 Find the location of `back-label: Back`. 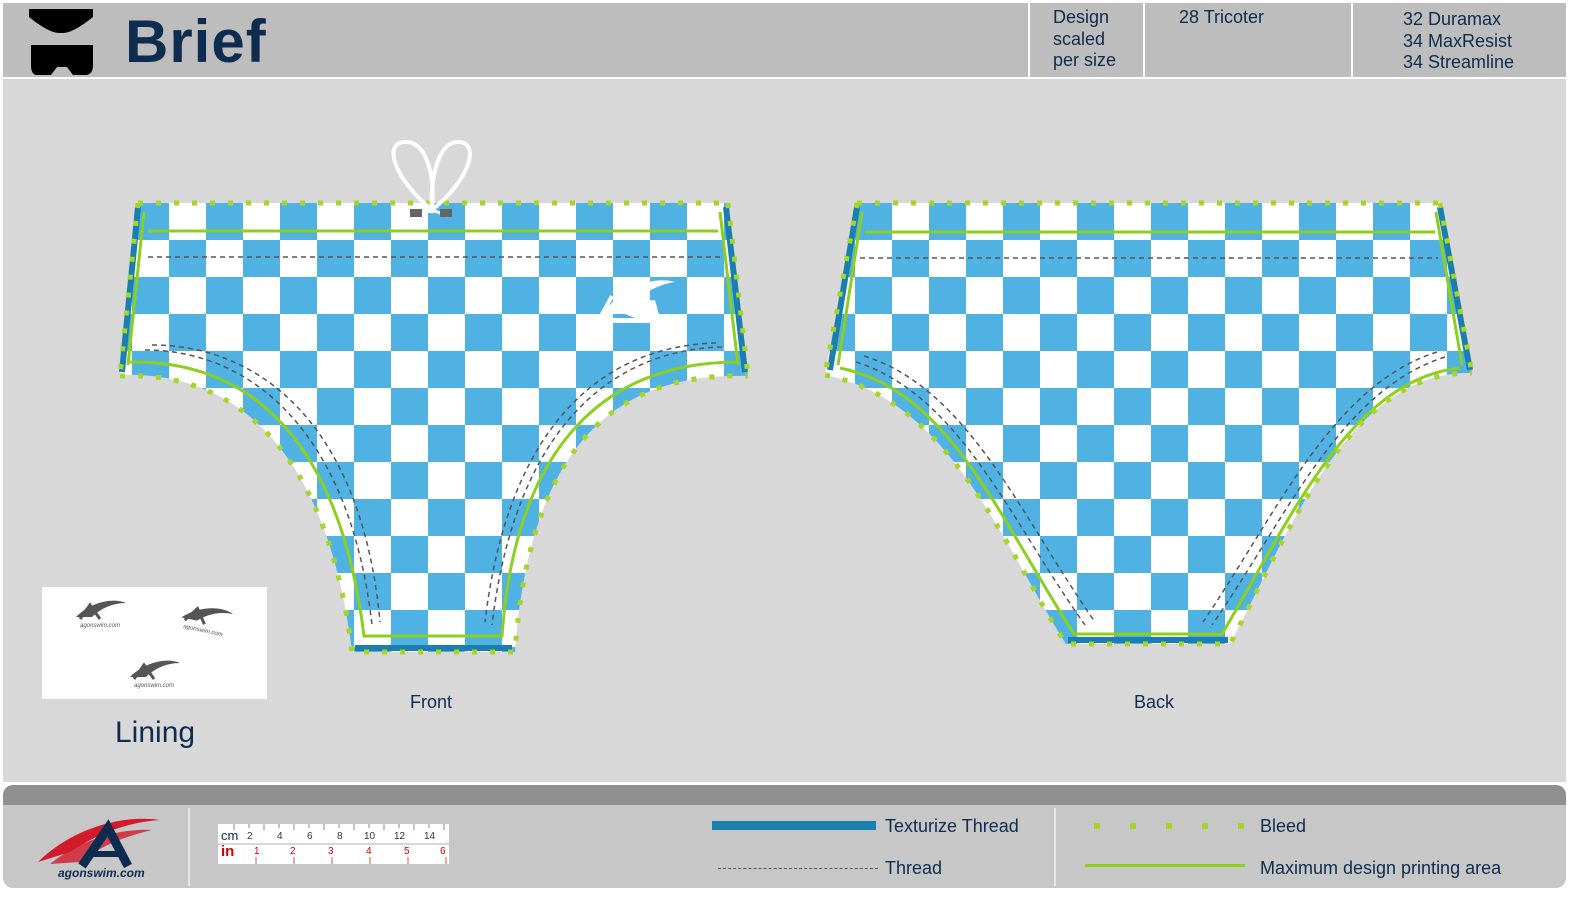

back-label: Back is located at coordinates (1154, 702).